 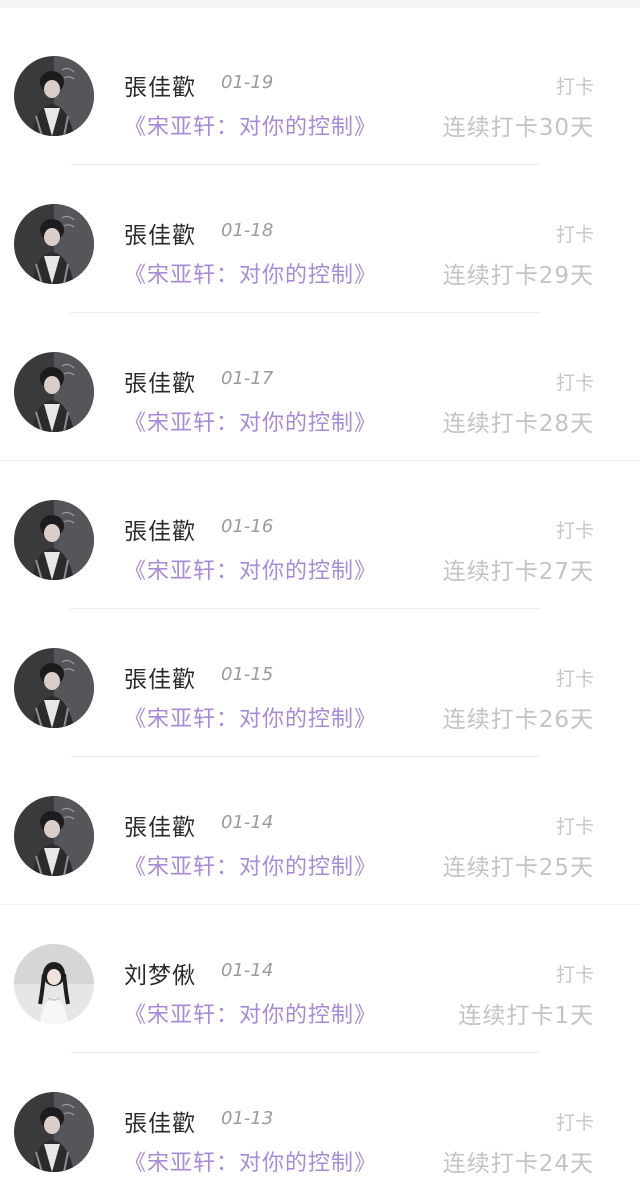 I want to click on streak-text: 连续打卡28天, so click(x=518, y=424).